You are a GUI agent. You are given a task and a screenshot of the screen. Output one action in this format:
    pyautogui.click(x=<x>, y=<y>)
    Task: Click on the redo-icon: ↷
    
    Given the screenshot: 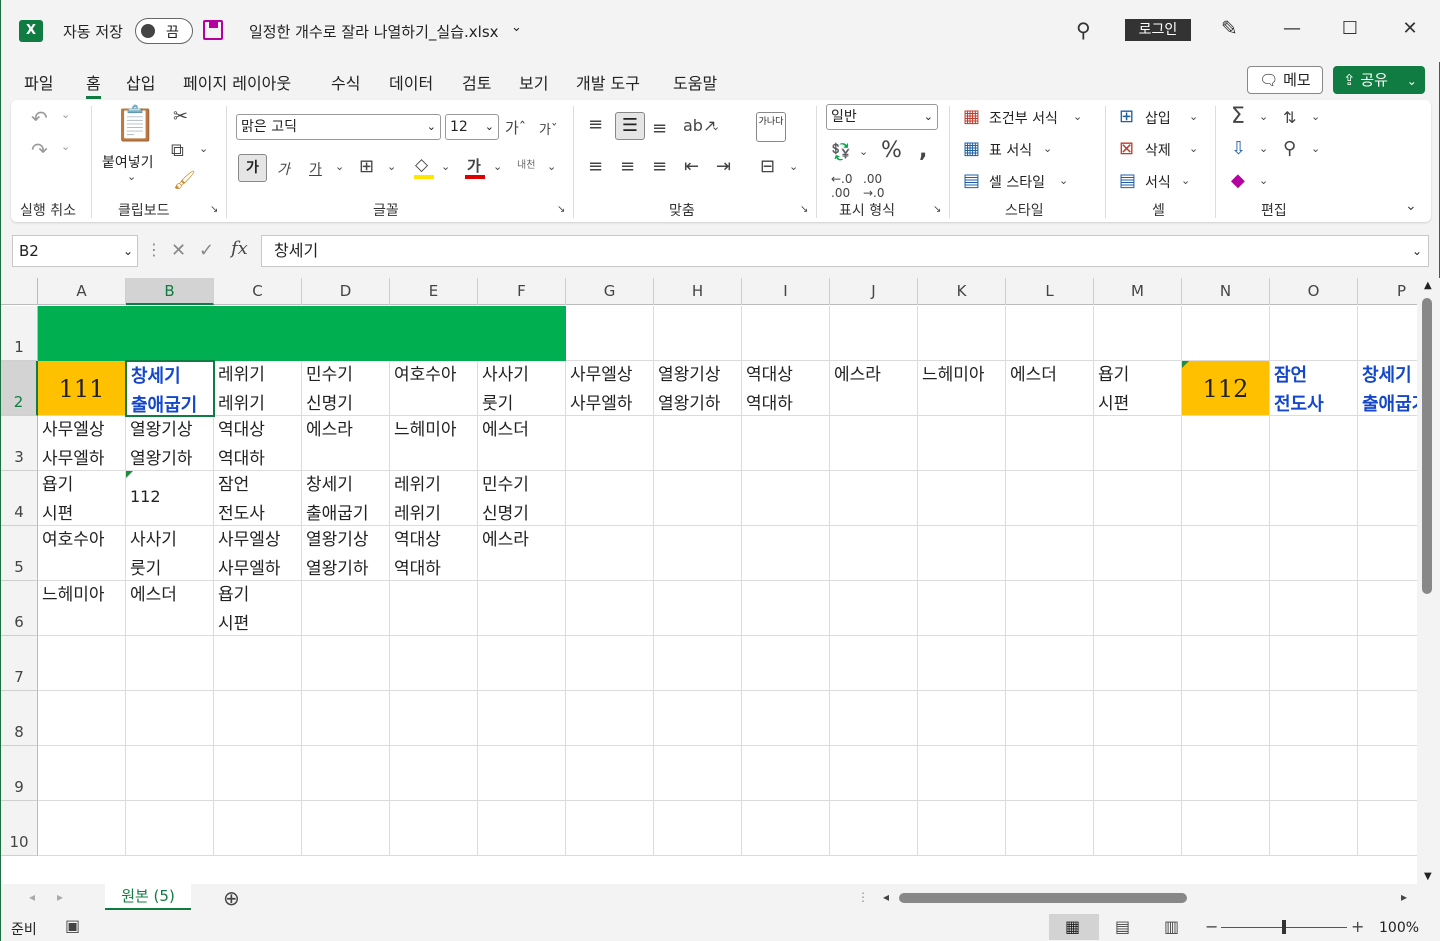 What is the action you would take?
    pyautogui.click(x=39, y=150)
    